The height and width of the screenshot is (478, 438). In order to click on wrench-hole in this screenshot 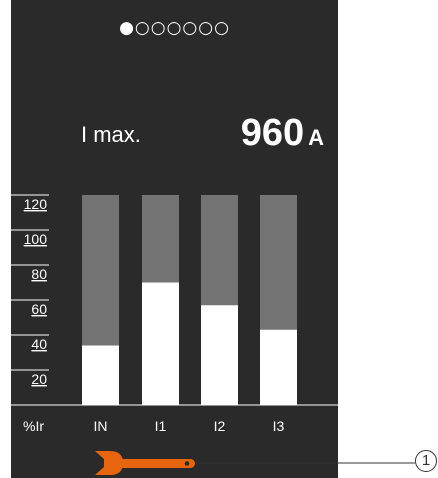, I will do `click(187, 463)`.